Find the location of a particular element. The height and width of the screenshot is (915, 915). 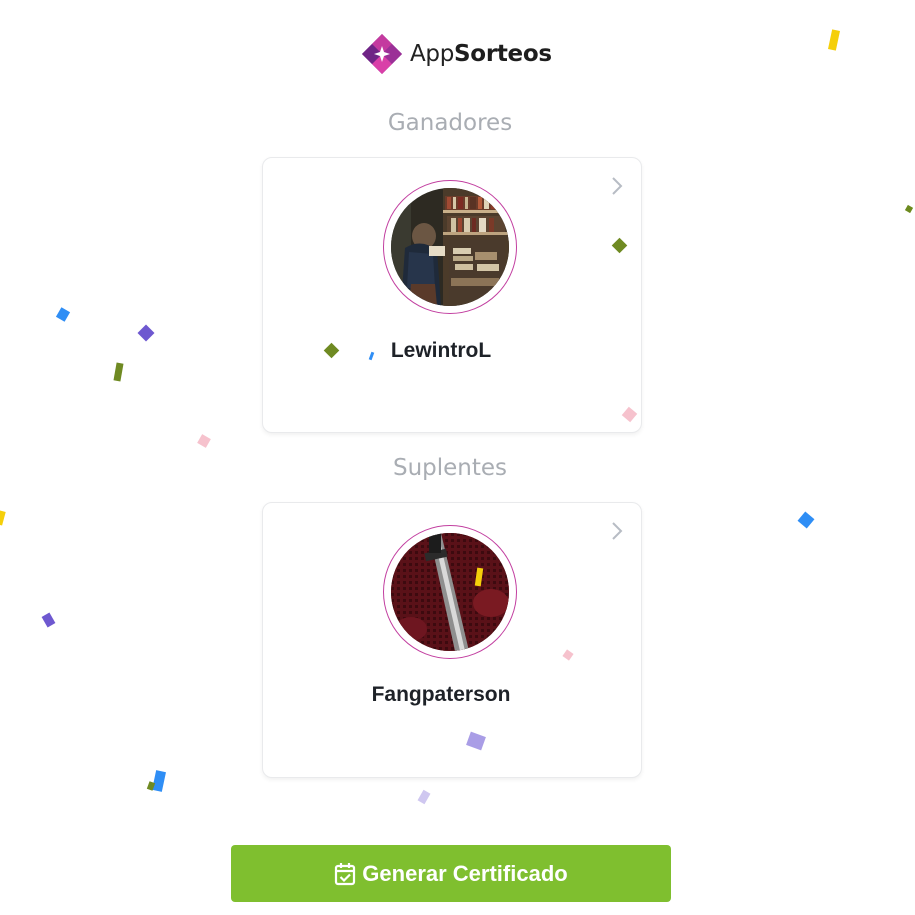

bookshelf-photo-avatar is located at coordinates (450, 247).